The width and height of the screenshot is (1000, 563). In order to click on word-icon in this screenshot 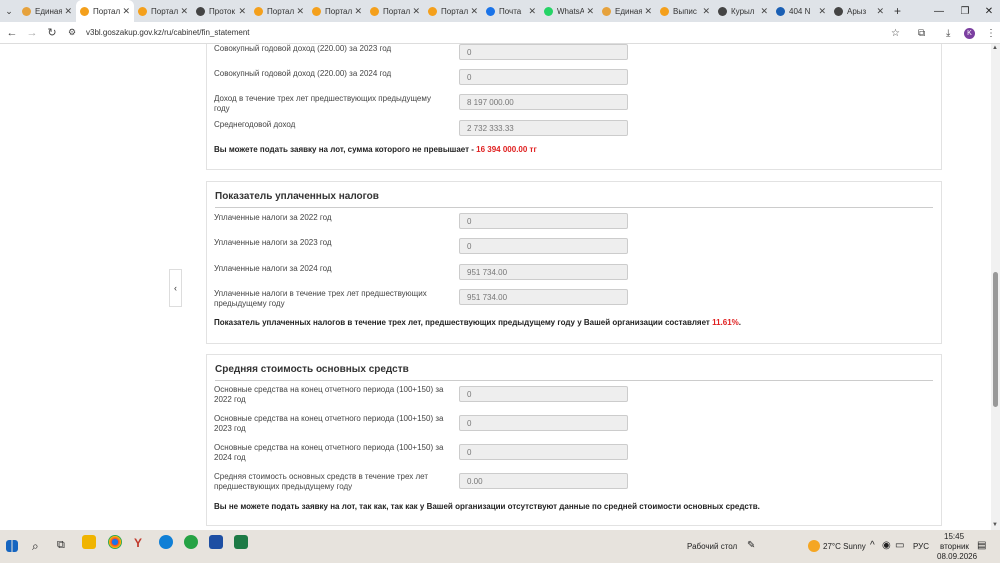, I will do `click(216, 542)`.